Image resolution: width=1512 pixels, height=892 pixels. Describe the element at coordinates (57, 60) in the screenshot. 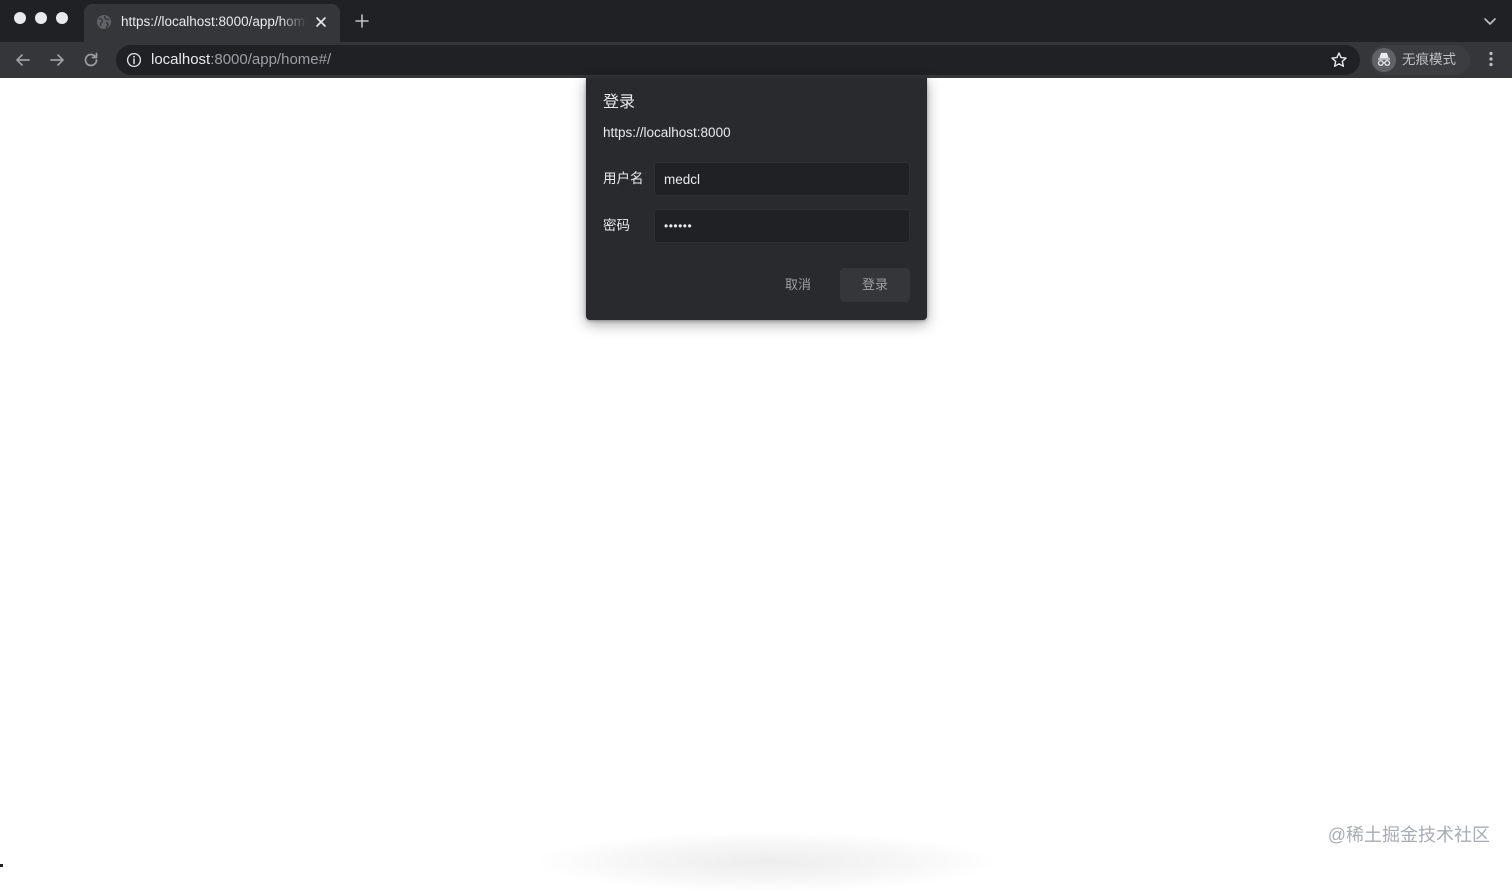

I see `arrow-right-icon` at that location.